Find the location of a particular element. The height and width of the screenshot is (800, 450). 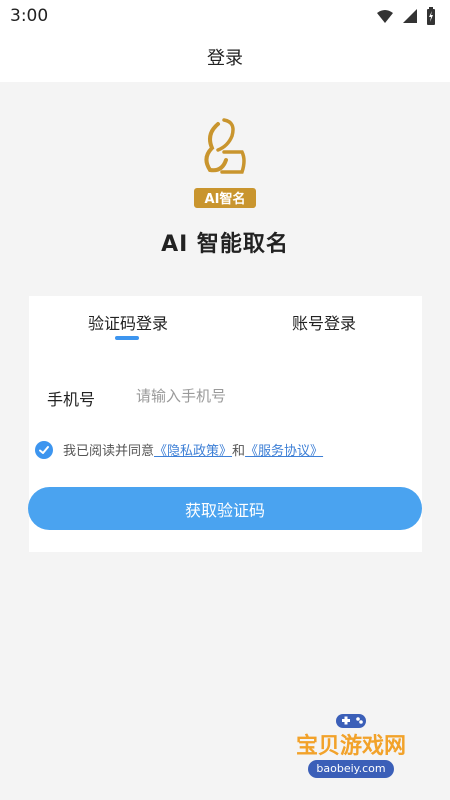

watermark-title: 宝贝游戏网 is located at coordinates (350, 746).